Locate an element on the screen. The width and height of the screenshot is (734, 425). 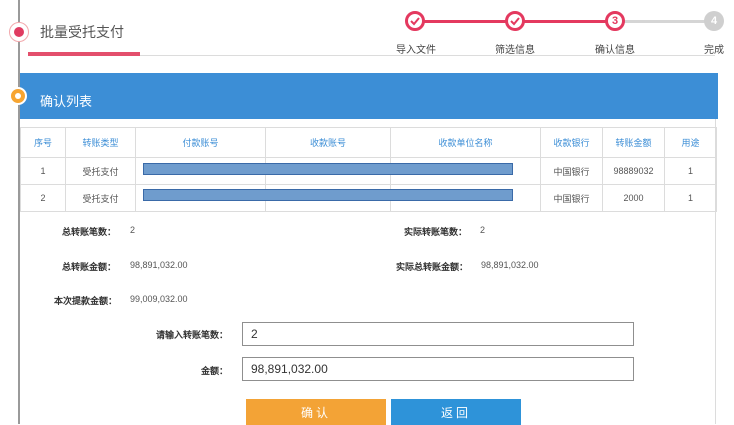
table-header-row: 序号 转账类型 付款账号 收款账号 收款单位名称 收款银行 转账金额 用途 is located at coordinates (368, 142).